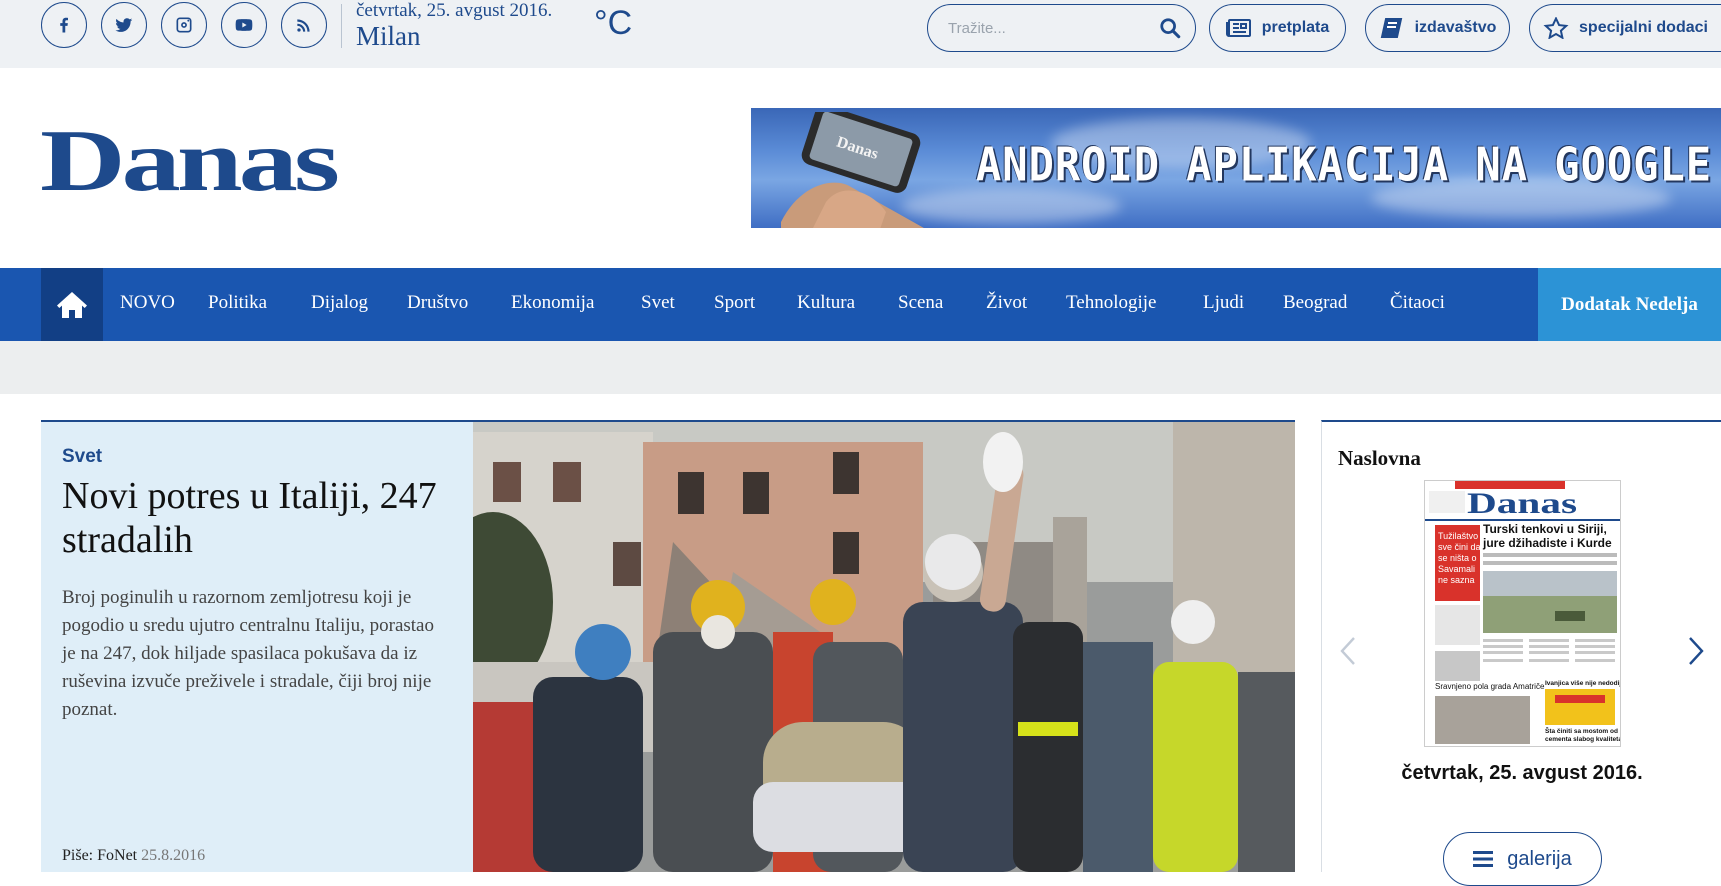 This screenshot has width=1721, height=886. I want to click on nav-item-beograd: Beograd, so click(1315, 303).